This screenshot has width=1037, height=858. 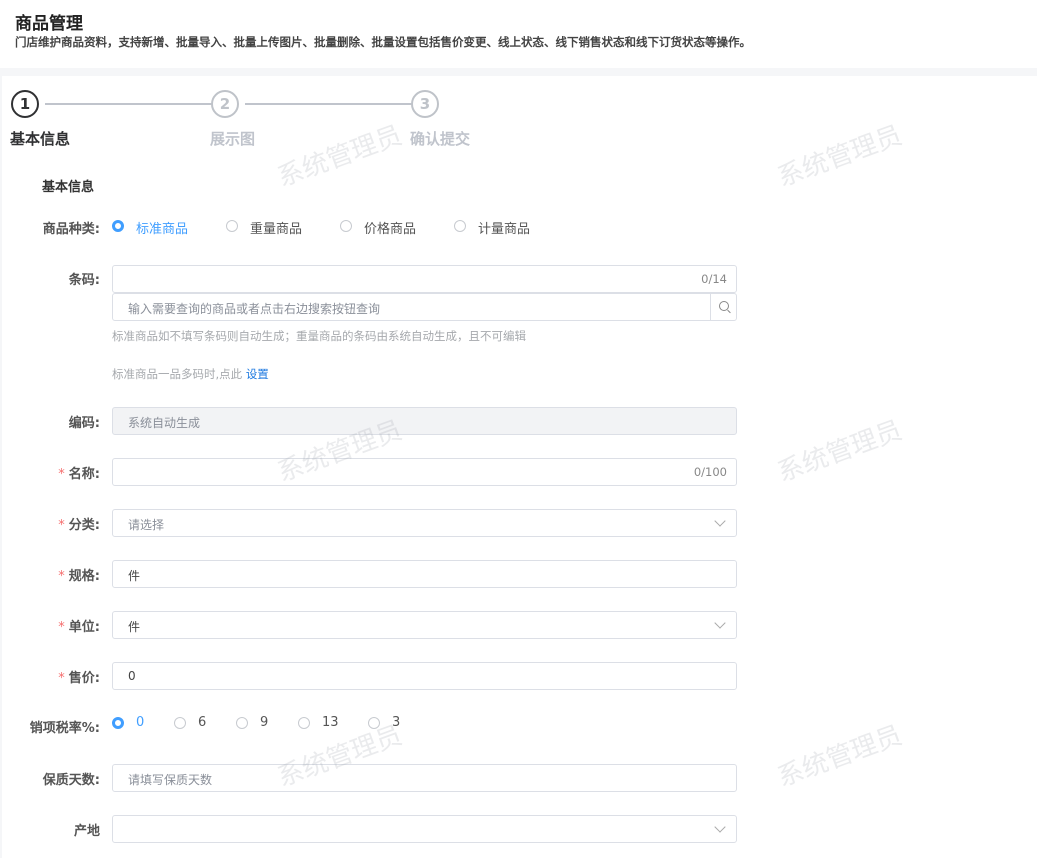 What do you see at coordinates (254, 309) in the screenshot?
I see `placeholder: 输入需要查询的商品或者点击右边搜索按钮查询` at bounding box center [254, 309].